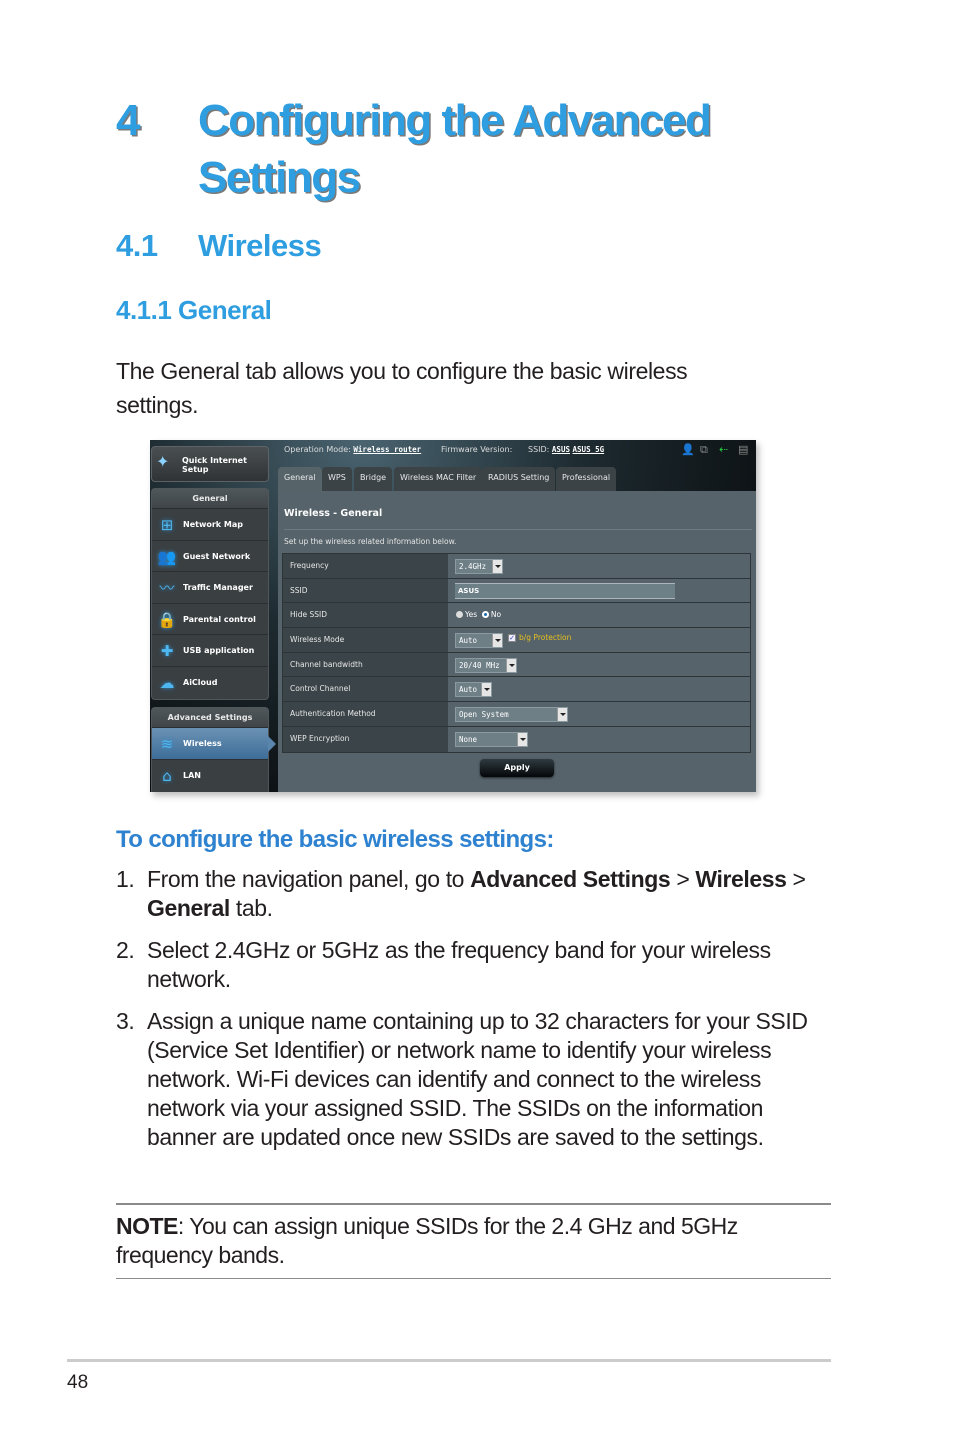  I want to click on field-row-hide-ssid: Hide SSID Yes No, so click(516, 616).